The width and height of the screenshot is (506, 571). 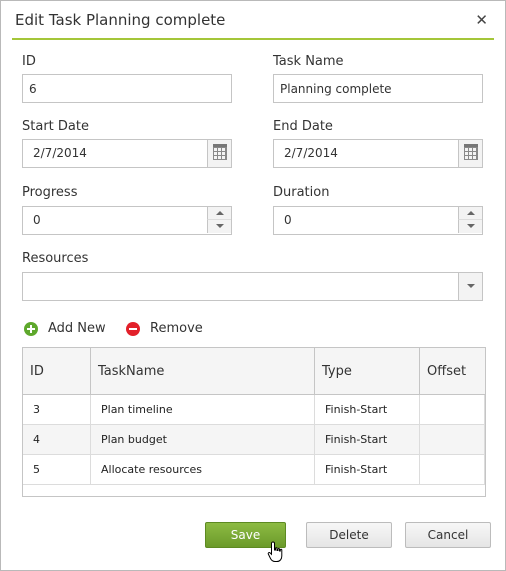 I want to click on duration-increment-button, so click(x=470, y=213).